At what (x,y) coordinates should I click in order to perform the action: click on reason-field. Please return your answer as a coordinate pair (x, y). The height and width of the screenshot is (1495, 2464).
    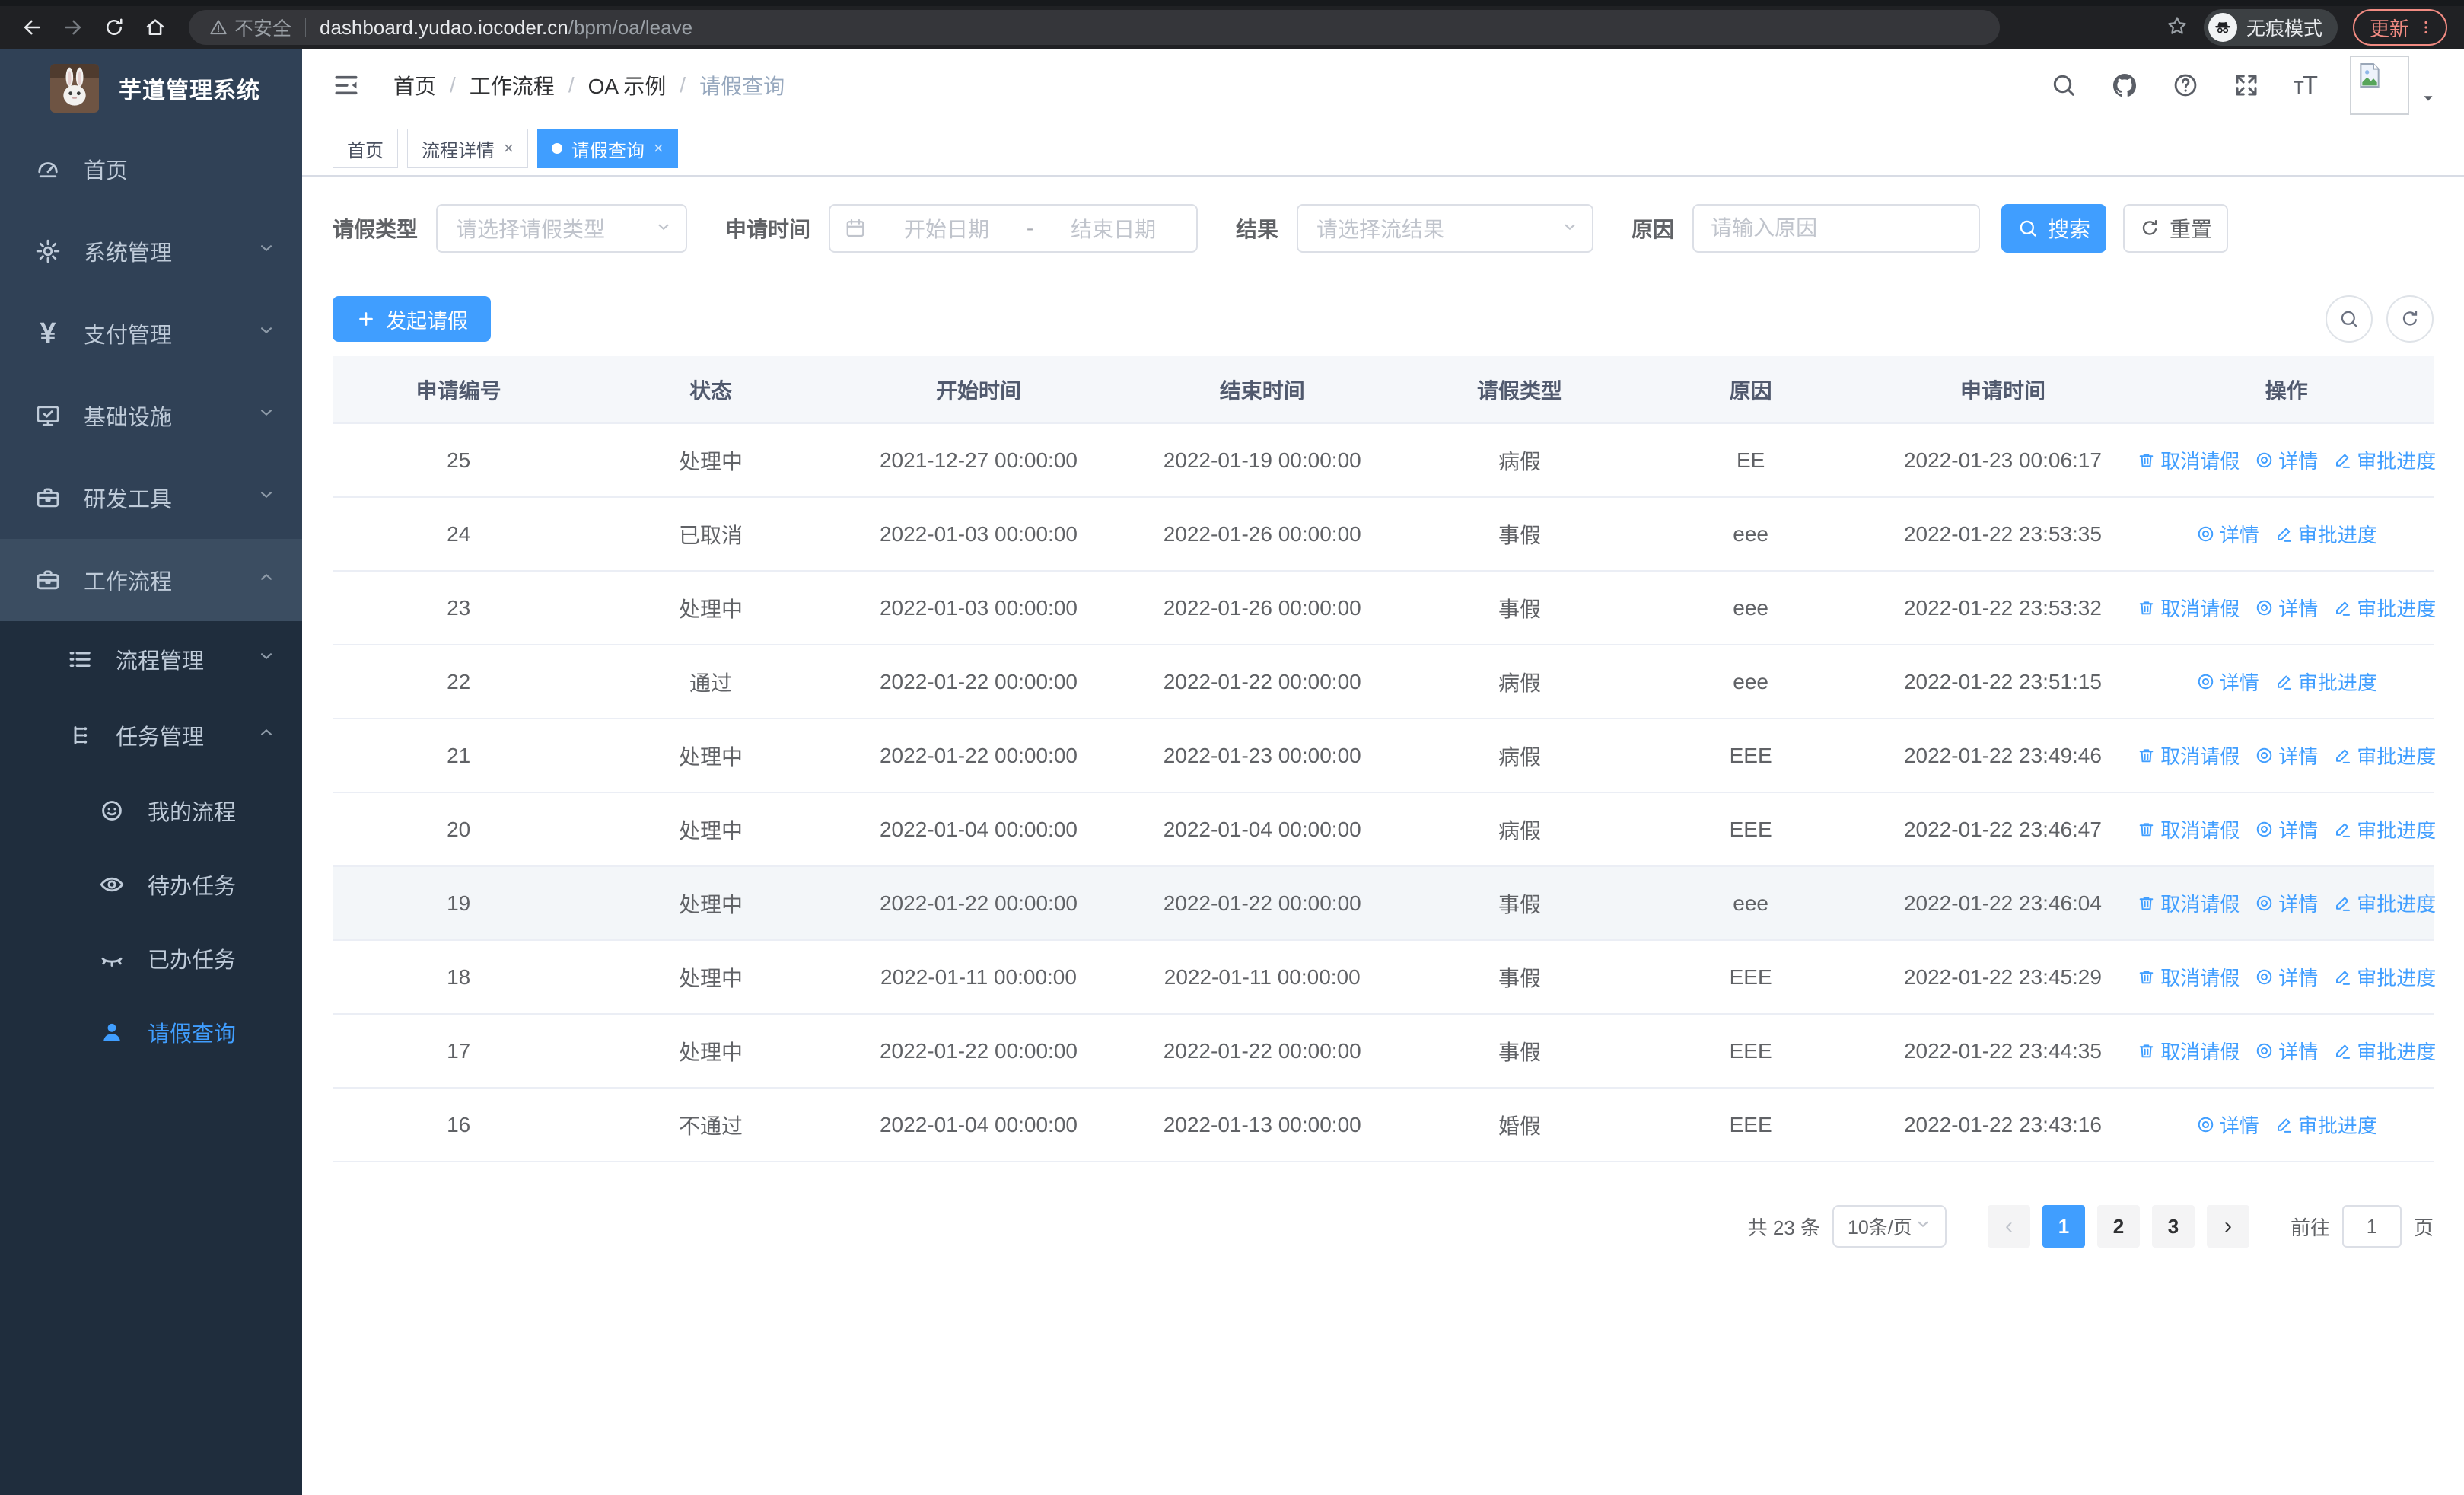
    Looking at the image, I should click on (1836, 228).